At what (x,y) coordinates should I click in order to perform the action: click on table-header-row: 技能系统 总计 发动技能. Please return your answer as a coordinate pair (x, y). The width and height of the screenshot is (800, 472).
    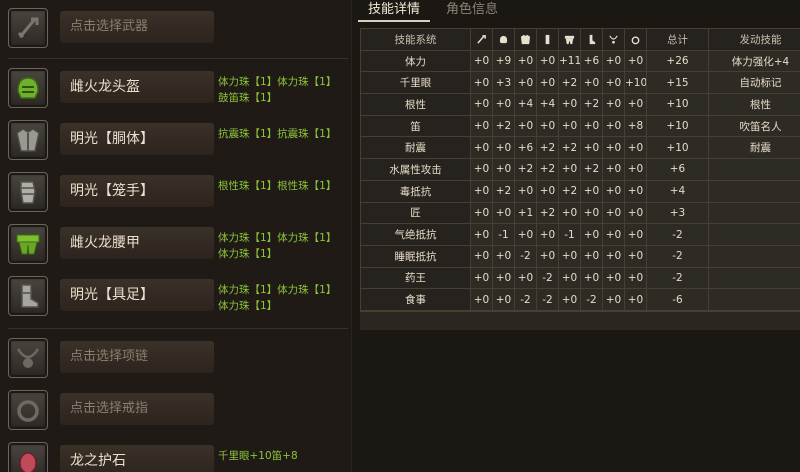
    Looking at the image, I should click on (580, 39).